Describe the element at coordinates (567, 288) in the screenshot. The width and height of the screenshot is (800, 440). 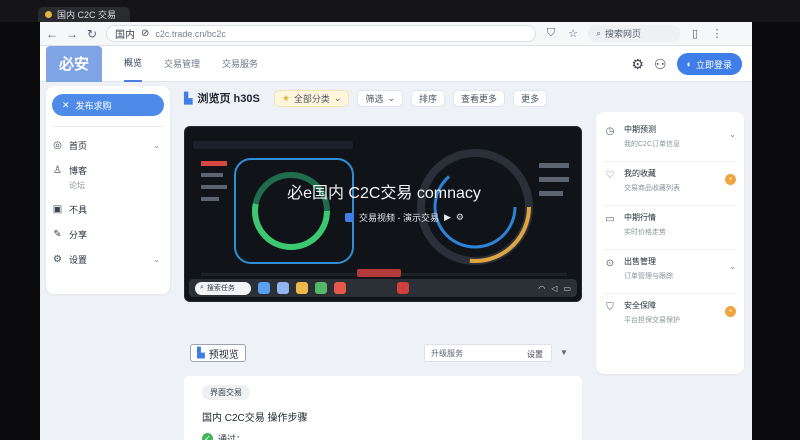
I see `battery-icon: ▭` at that location.